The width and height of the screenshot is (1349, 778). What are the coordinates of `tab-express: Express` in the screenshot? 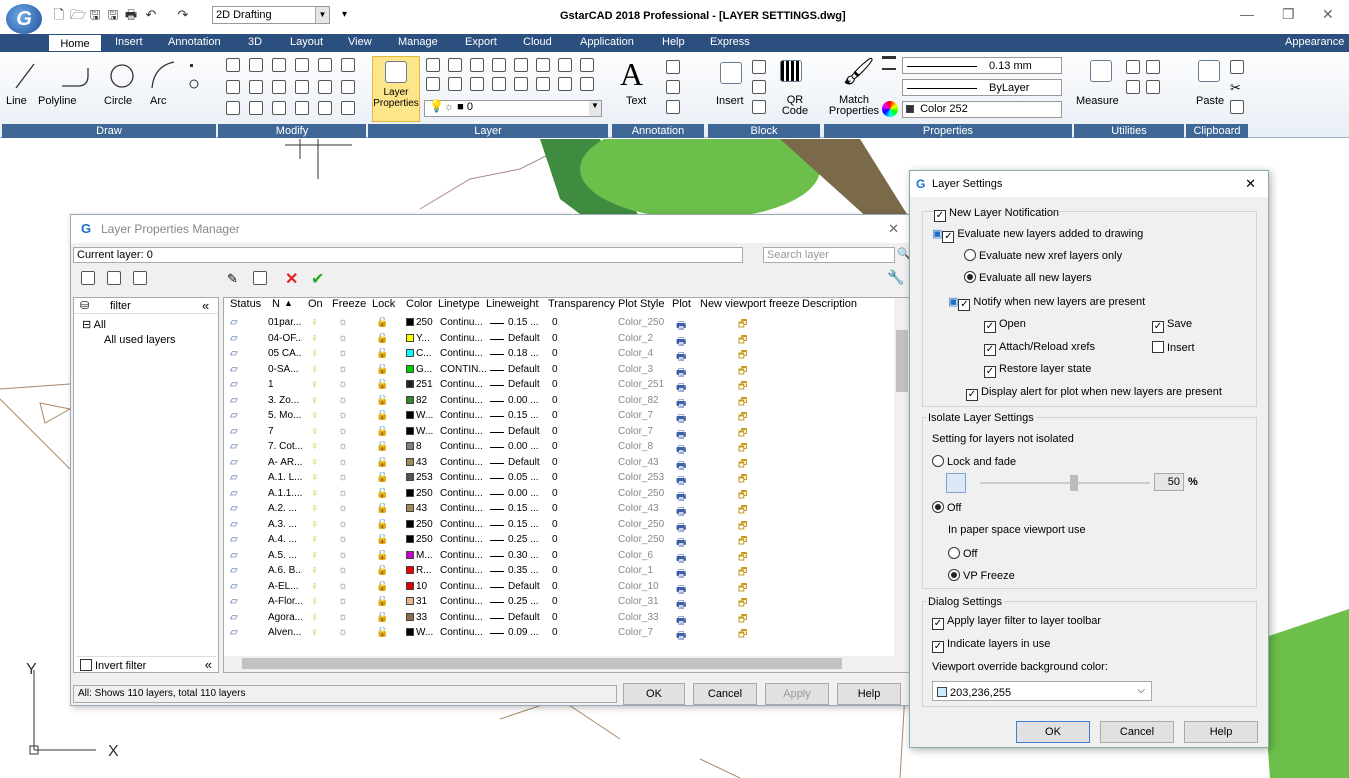 It's located at (730, 42).